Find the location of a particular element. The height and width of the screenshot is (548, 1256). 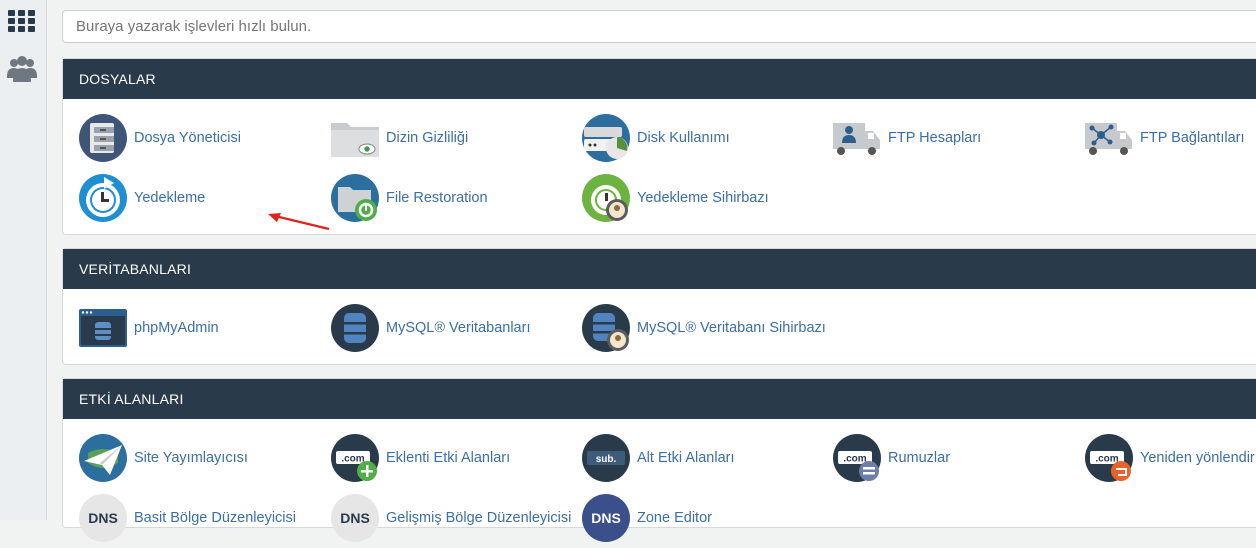

disk-usage-link: Disk Kullanımı is located at coordinates (655, 138).